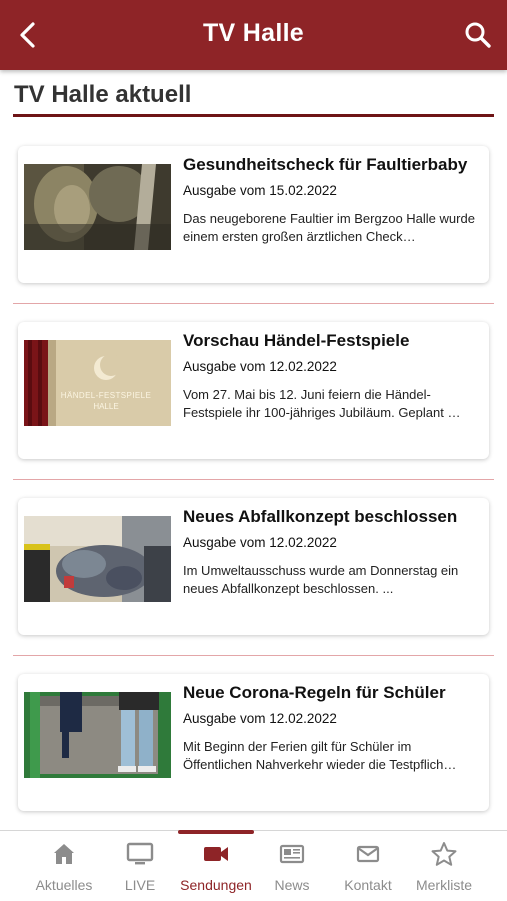 Image resolution: width=507 pixels, height=901 pixels. What do you see at coordinates (97, 383) in the screenshot?
I see `article-thumbnail-festival: HÄNDEL-FESTSPIELE HALLE` at bounding box center [97, 383].